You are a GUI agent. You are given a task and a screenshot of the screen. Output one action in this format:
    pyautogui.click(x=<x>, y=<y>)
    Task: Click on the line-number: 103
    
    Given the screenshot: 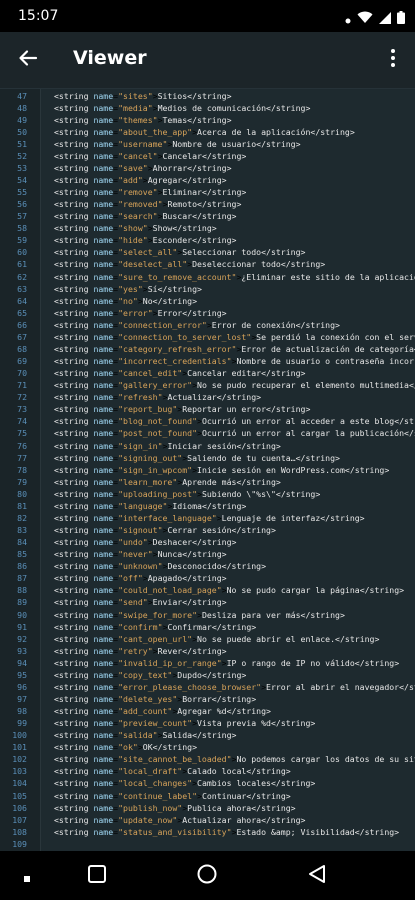 What is the action you would take?
    pyautogui.click(x=19, y=771)
    